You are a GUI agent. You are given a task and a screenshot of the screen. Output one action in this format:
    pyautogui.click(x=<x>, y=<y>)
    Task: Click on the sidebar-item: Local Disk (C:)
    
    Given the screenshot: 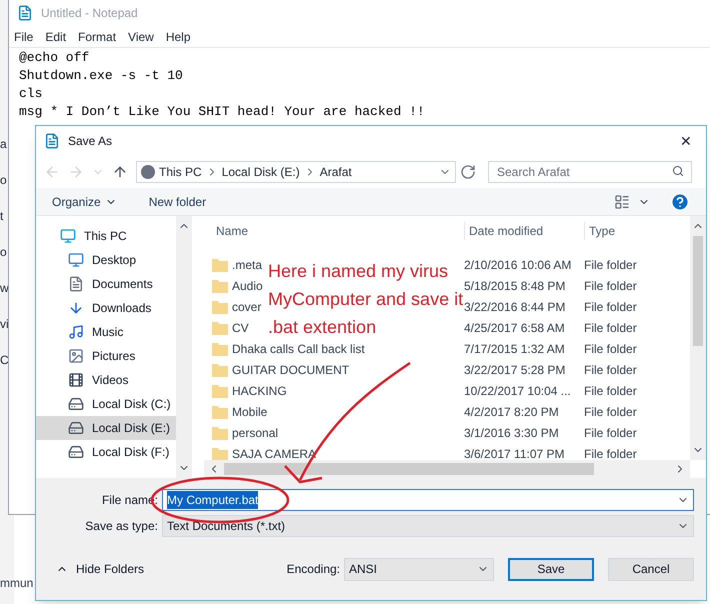 What is the action you would take?
    pyautogui.click(x=106, y=404)
    